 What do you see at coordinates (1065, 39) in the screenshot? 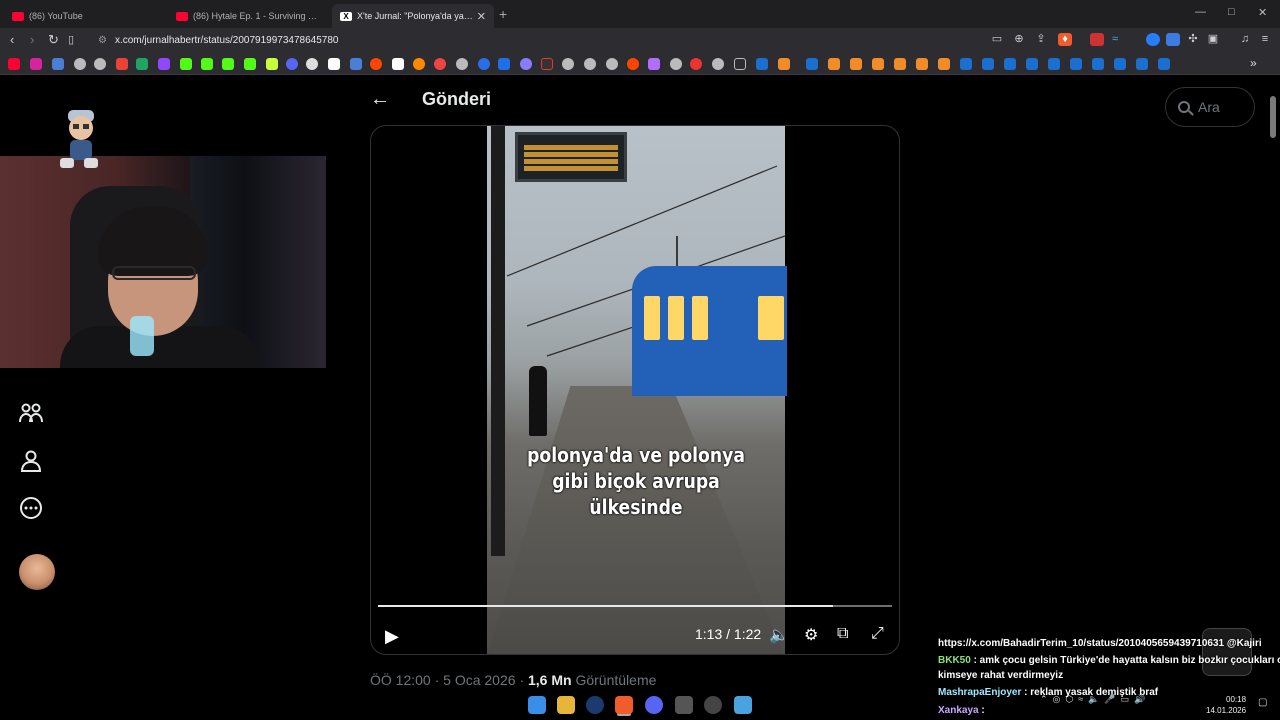
I see `brave-shield-icon: ♦` at bounding box center [1065, 39].